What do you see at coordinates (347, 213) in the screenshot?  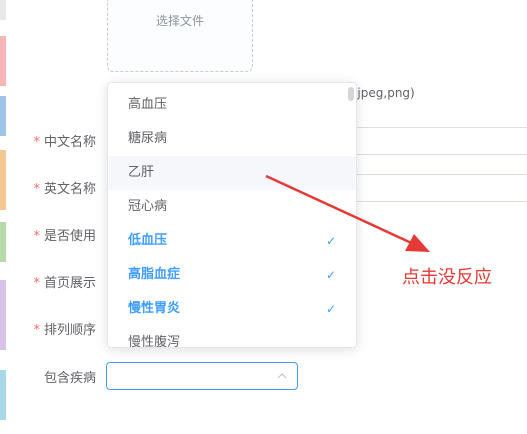 I see `annotation-arrow` at bounding box center [347, 213].